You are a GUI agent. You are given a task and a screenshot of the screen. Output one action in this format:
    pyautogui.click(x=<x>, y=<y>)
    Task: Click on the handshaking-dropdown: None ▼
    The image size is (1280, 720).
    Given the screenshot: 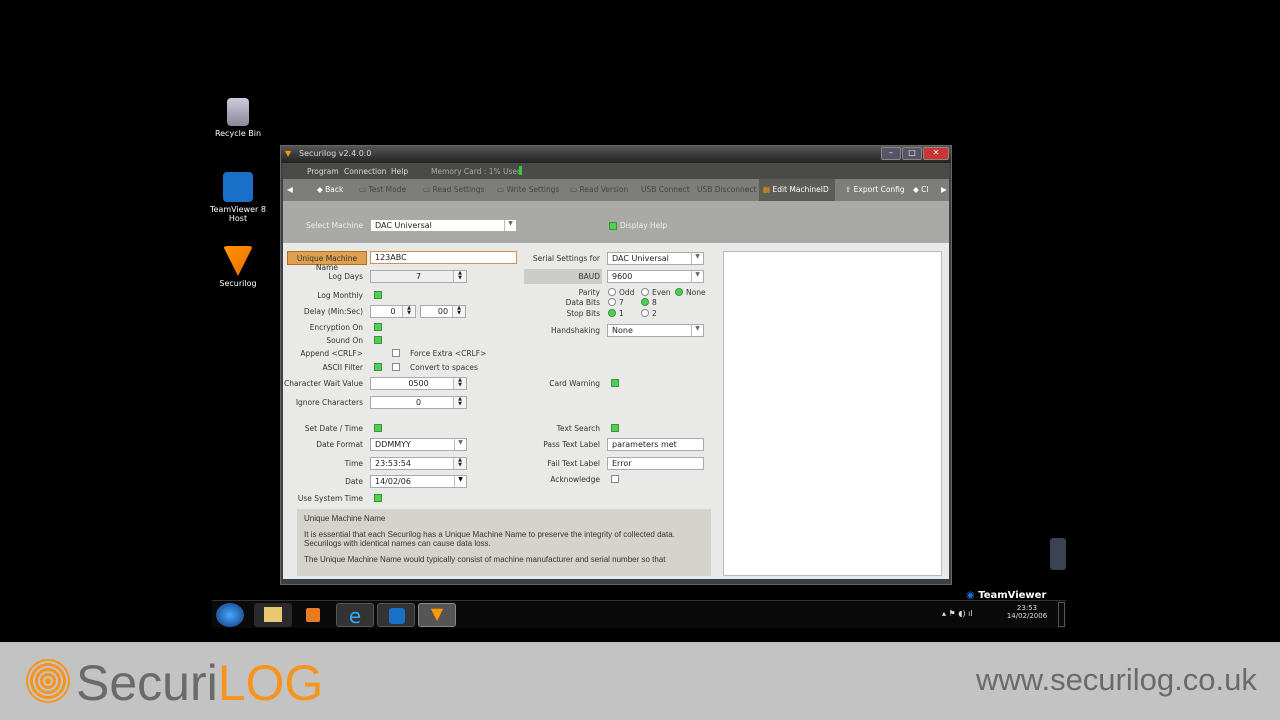 What is the action you would take?
    pyautogui.click(x=655, y=330)
    